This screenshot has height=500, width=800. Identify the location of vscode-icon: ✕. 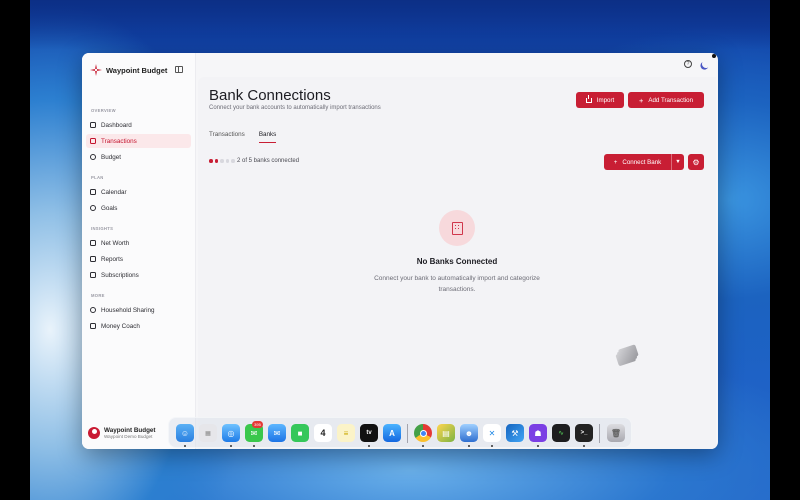
(492, 433).